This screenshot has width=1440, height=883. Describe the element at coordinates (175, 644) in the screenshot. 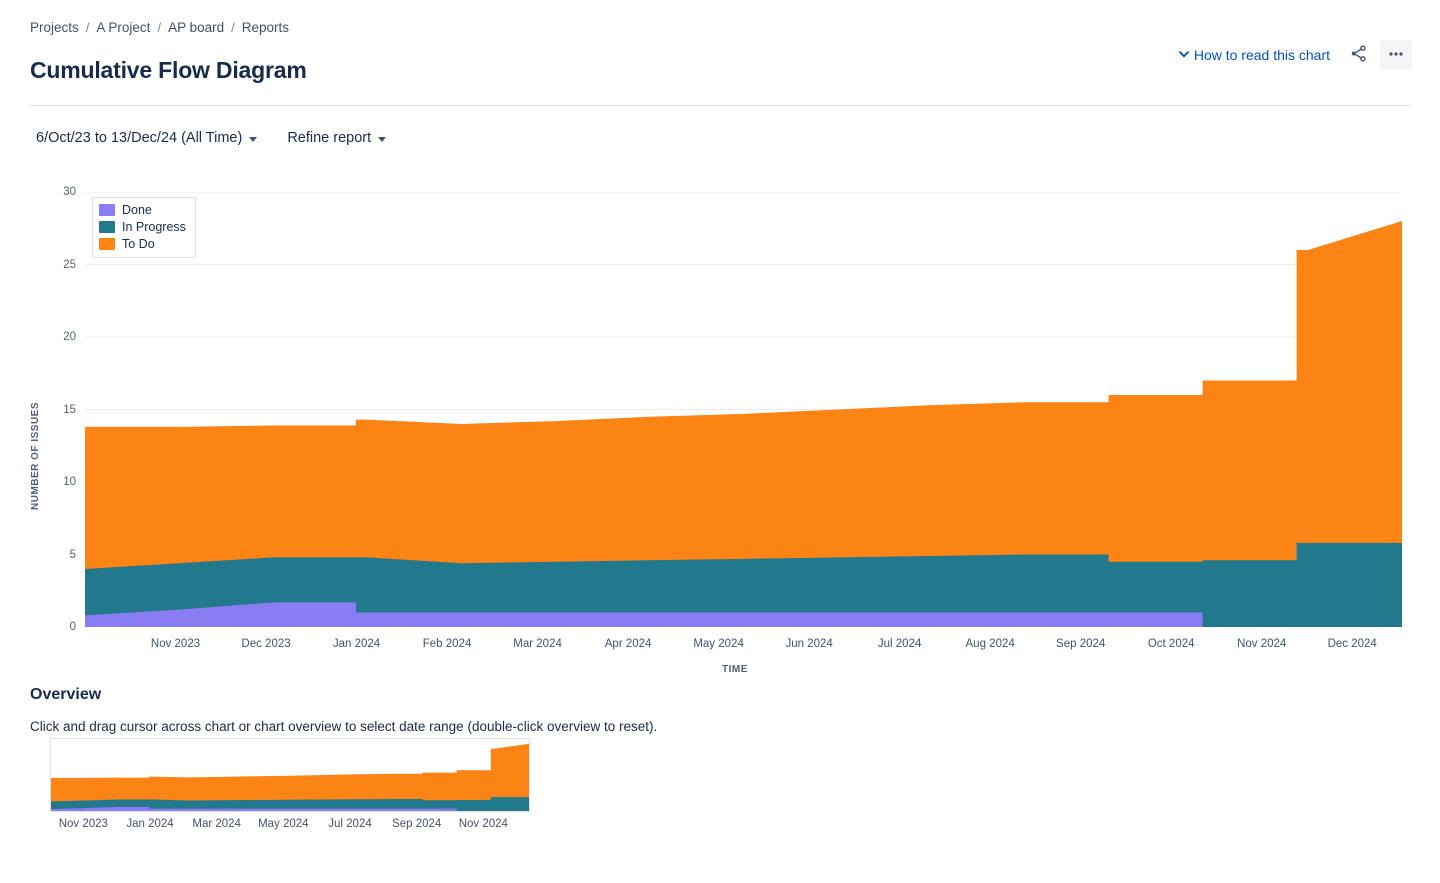

I see `x-tick: Nov 2023` at that location.